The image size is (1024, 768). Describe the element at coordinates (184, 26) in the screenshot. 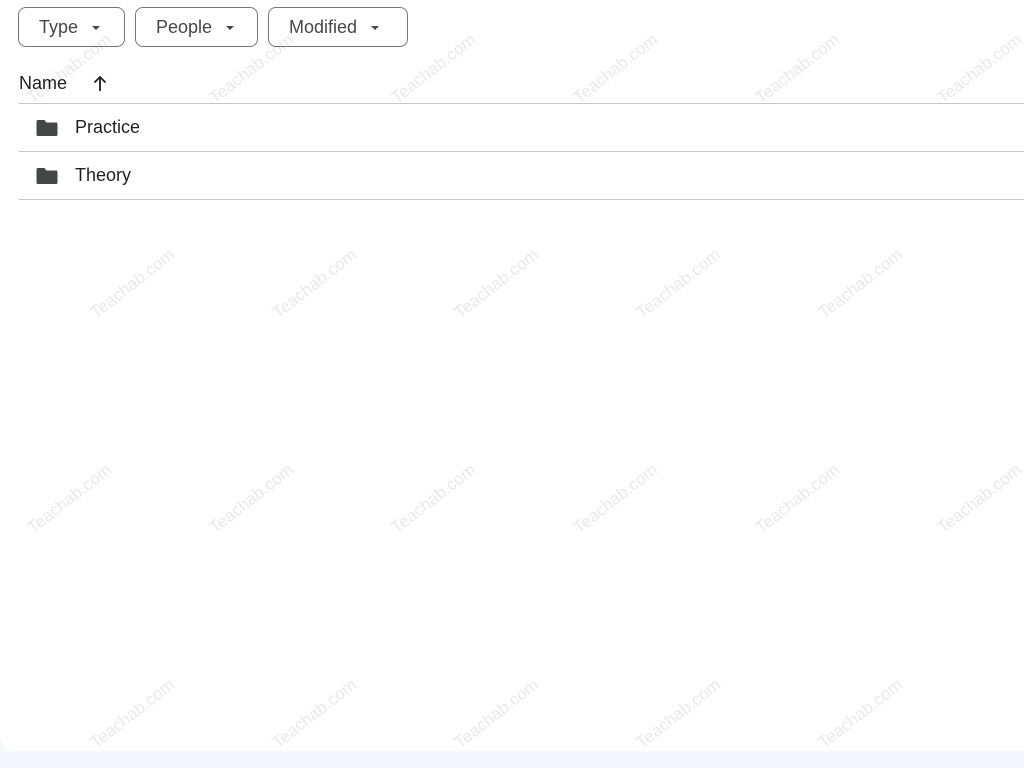

I see `people-filter-label: People` at that location.